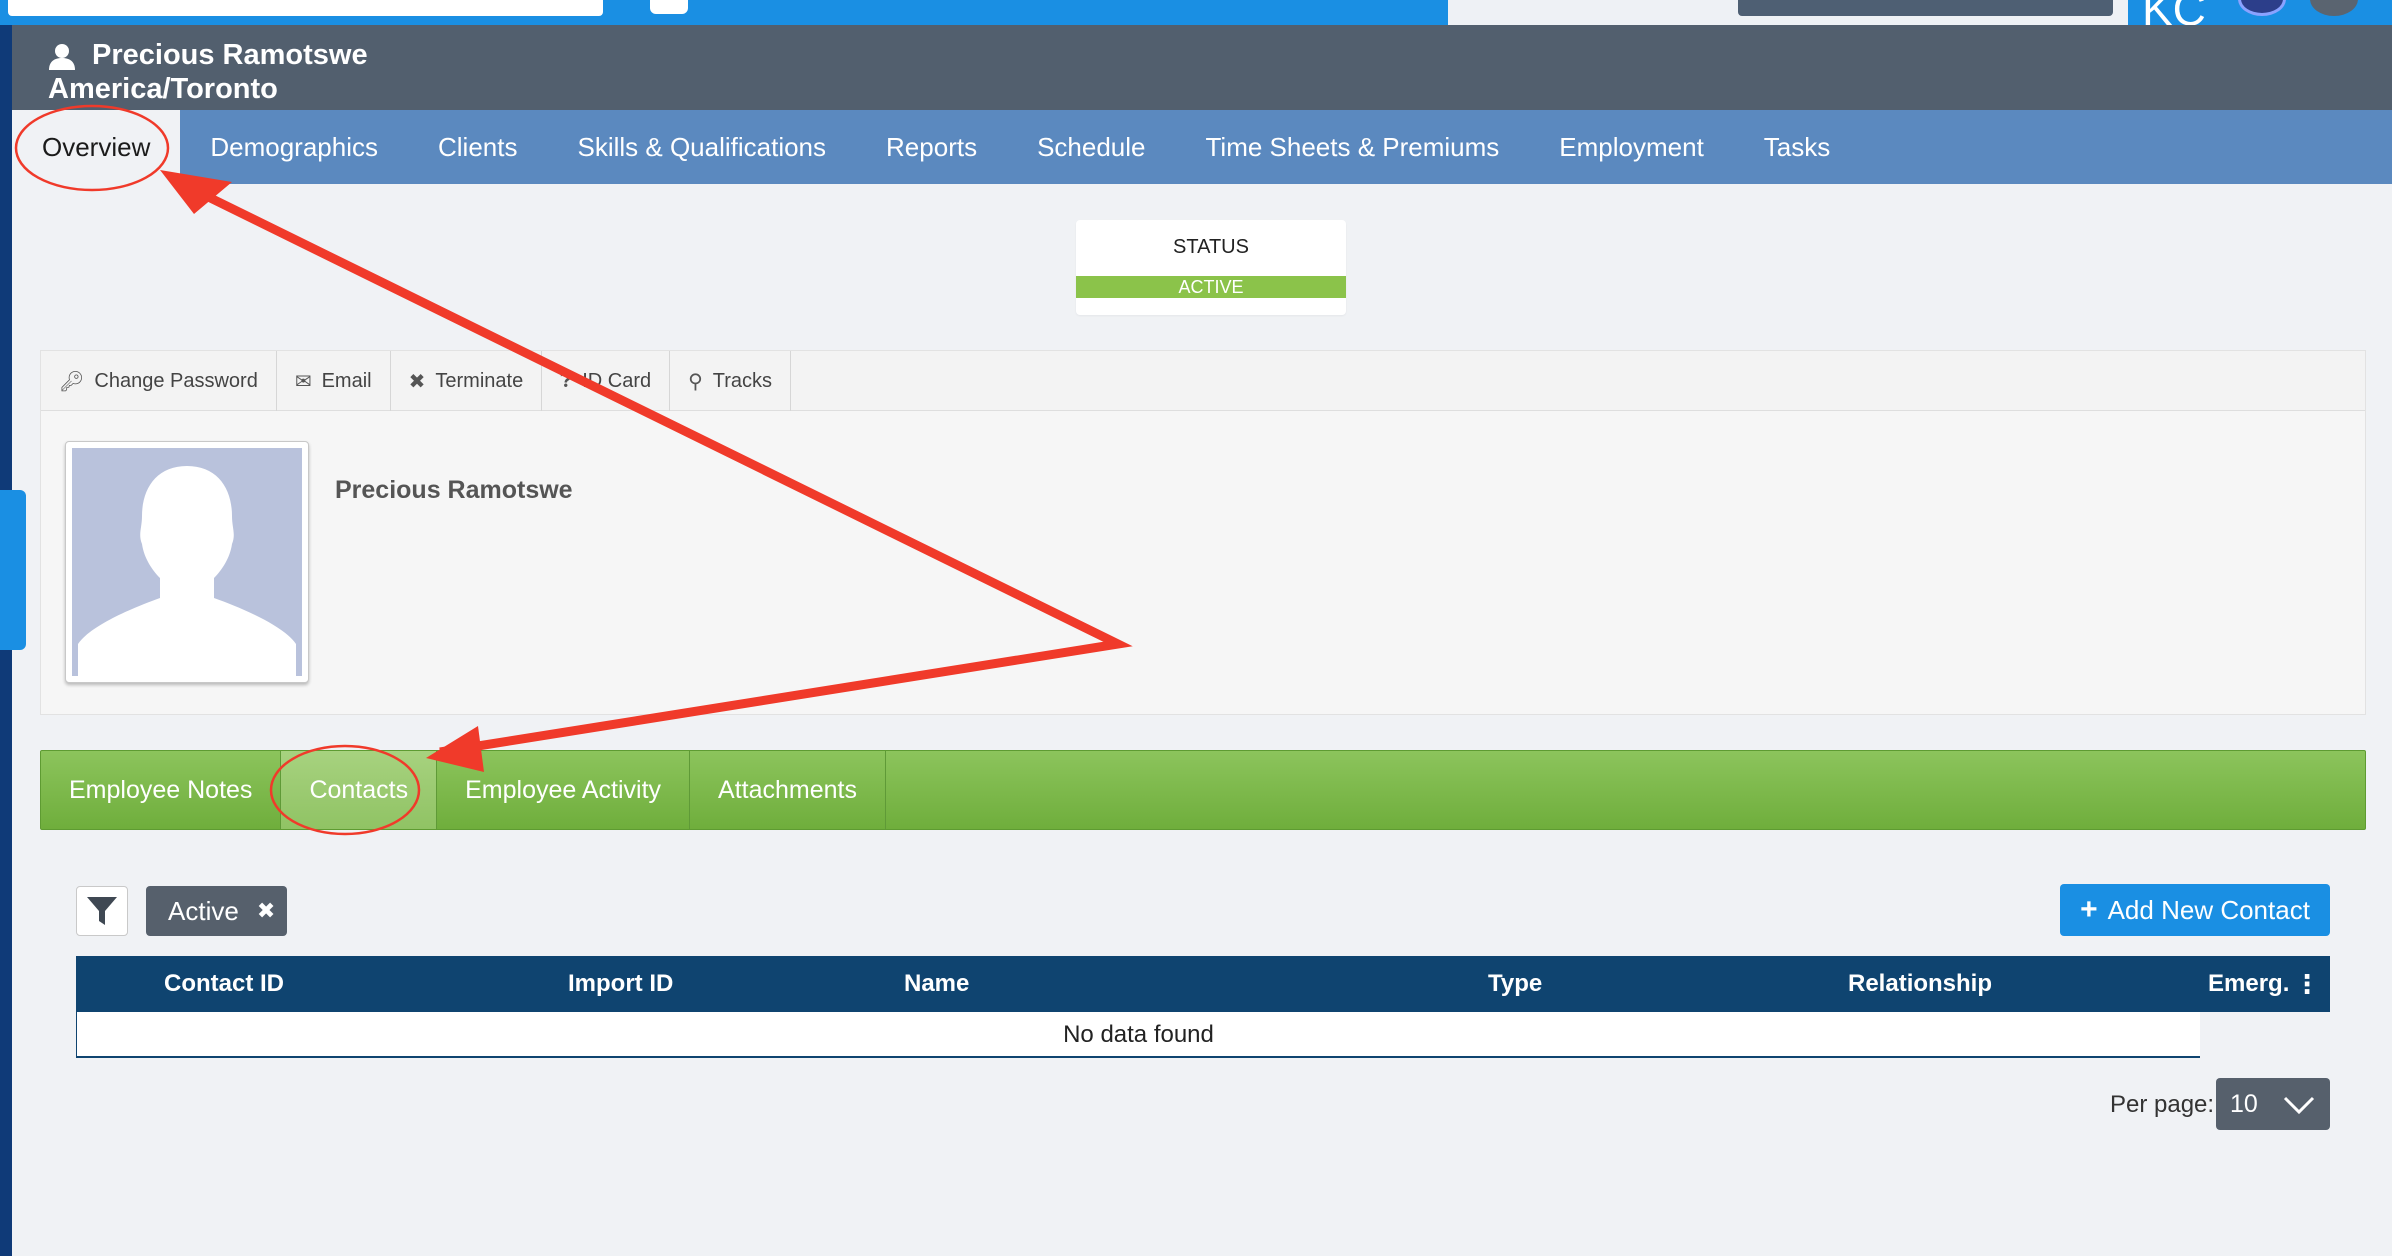 This screenshot has height=1256, width=2392. What do you see at coordinates (1631, 147) in the screenshot?
I see `tab-employment: Employment` at bounding box center [1631, 147].